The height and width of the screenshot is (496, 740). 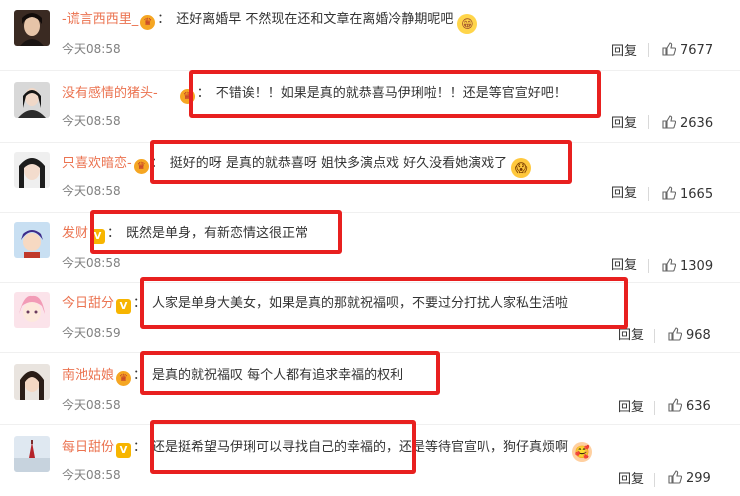 I want to click on comment-item: 发财 V： 既然是单身，有新恋情这很正常 今天08:58 回复 1309, so click(x=370, y=247).